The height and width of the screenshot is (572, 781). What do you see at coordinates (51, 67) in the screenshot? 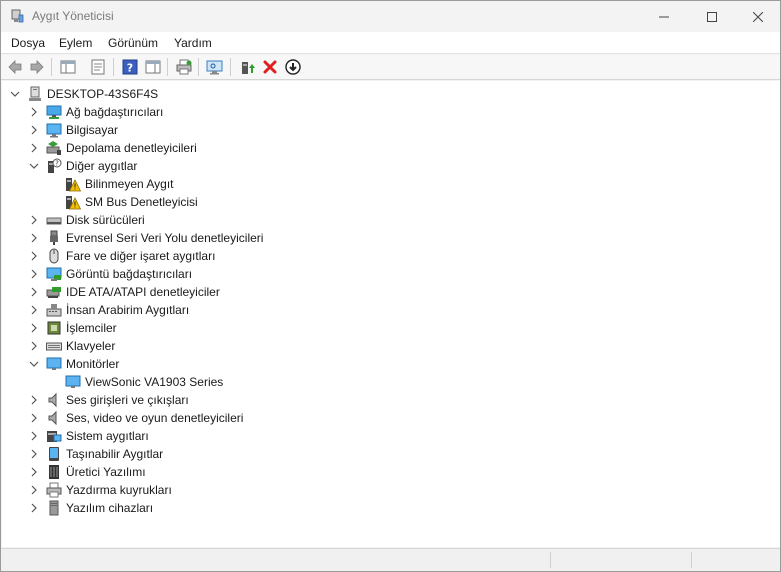
I see `toolbar-separator` at bounding box center [51, 67].